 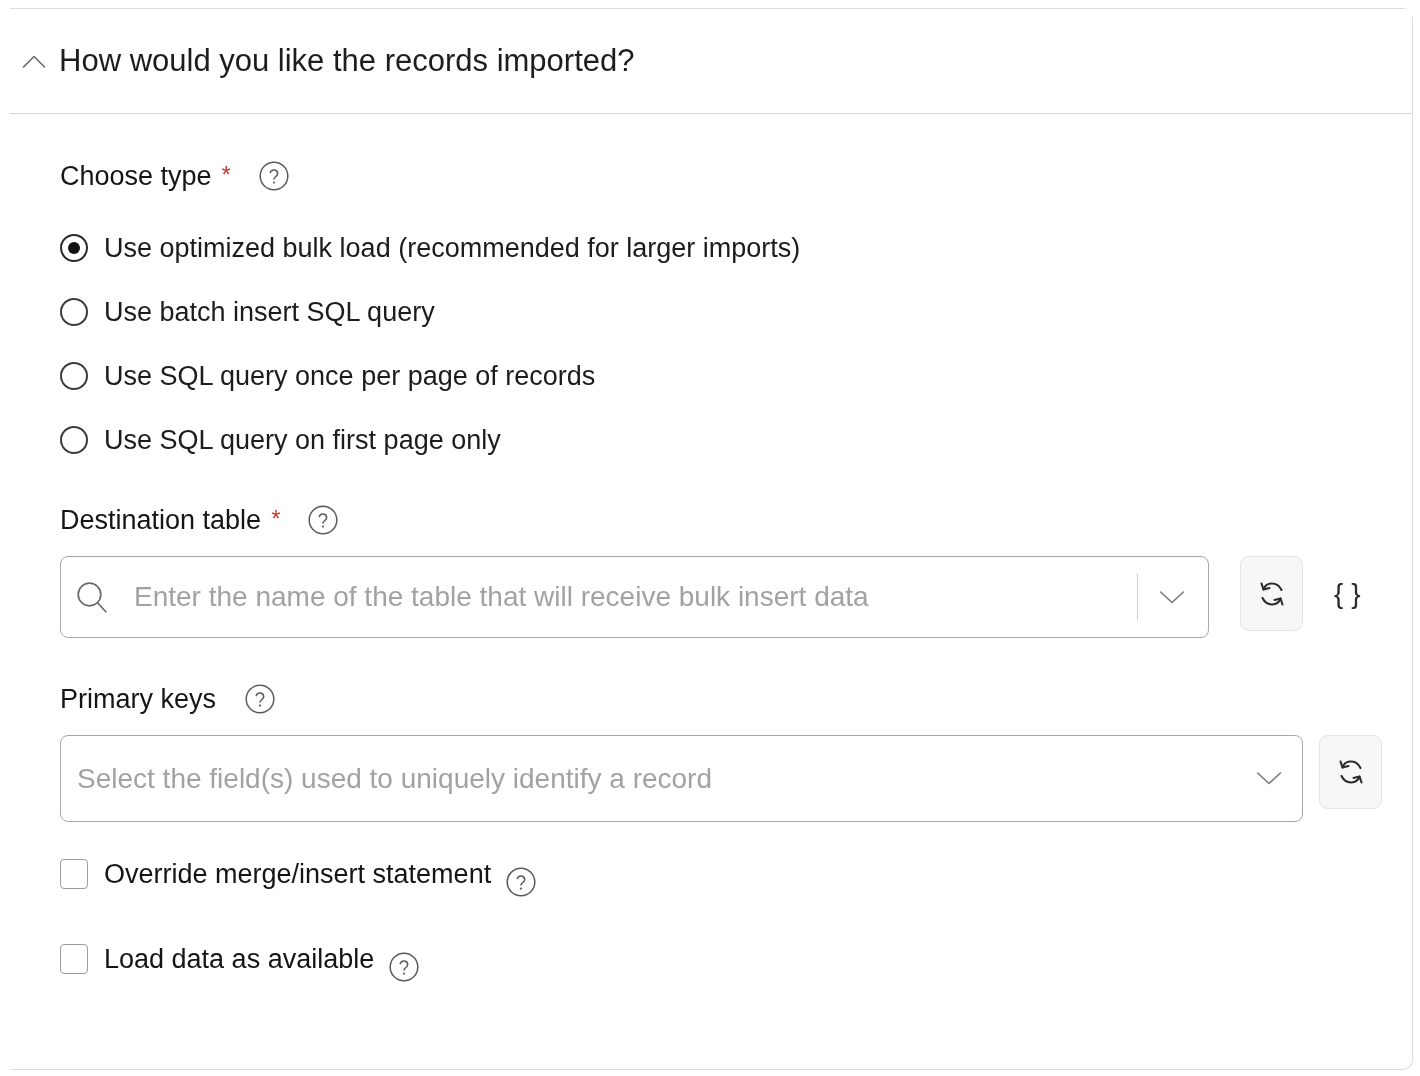 I want to click on radio-label: Use SQL query on first page only, so click(x=302, y=440).